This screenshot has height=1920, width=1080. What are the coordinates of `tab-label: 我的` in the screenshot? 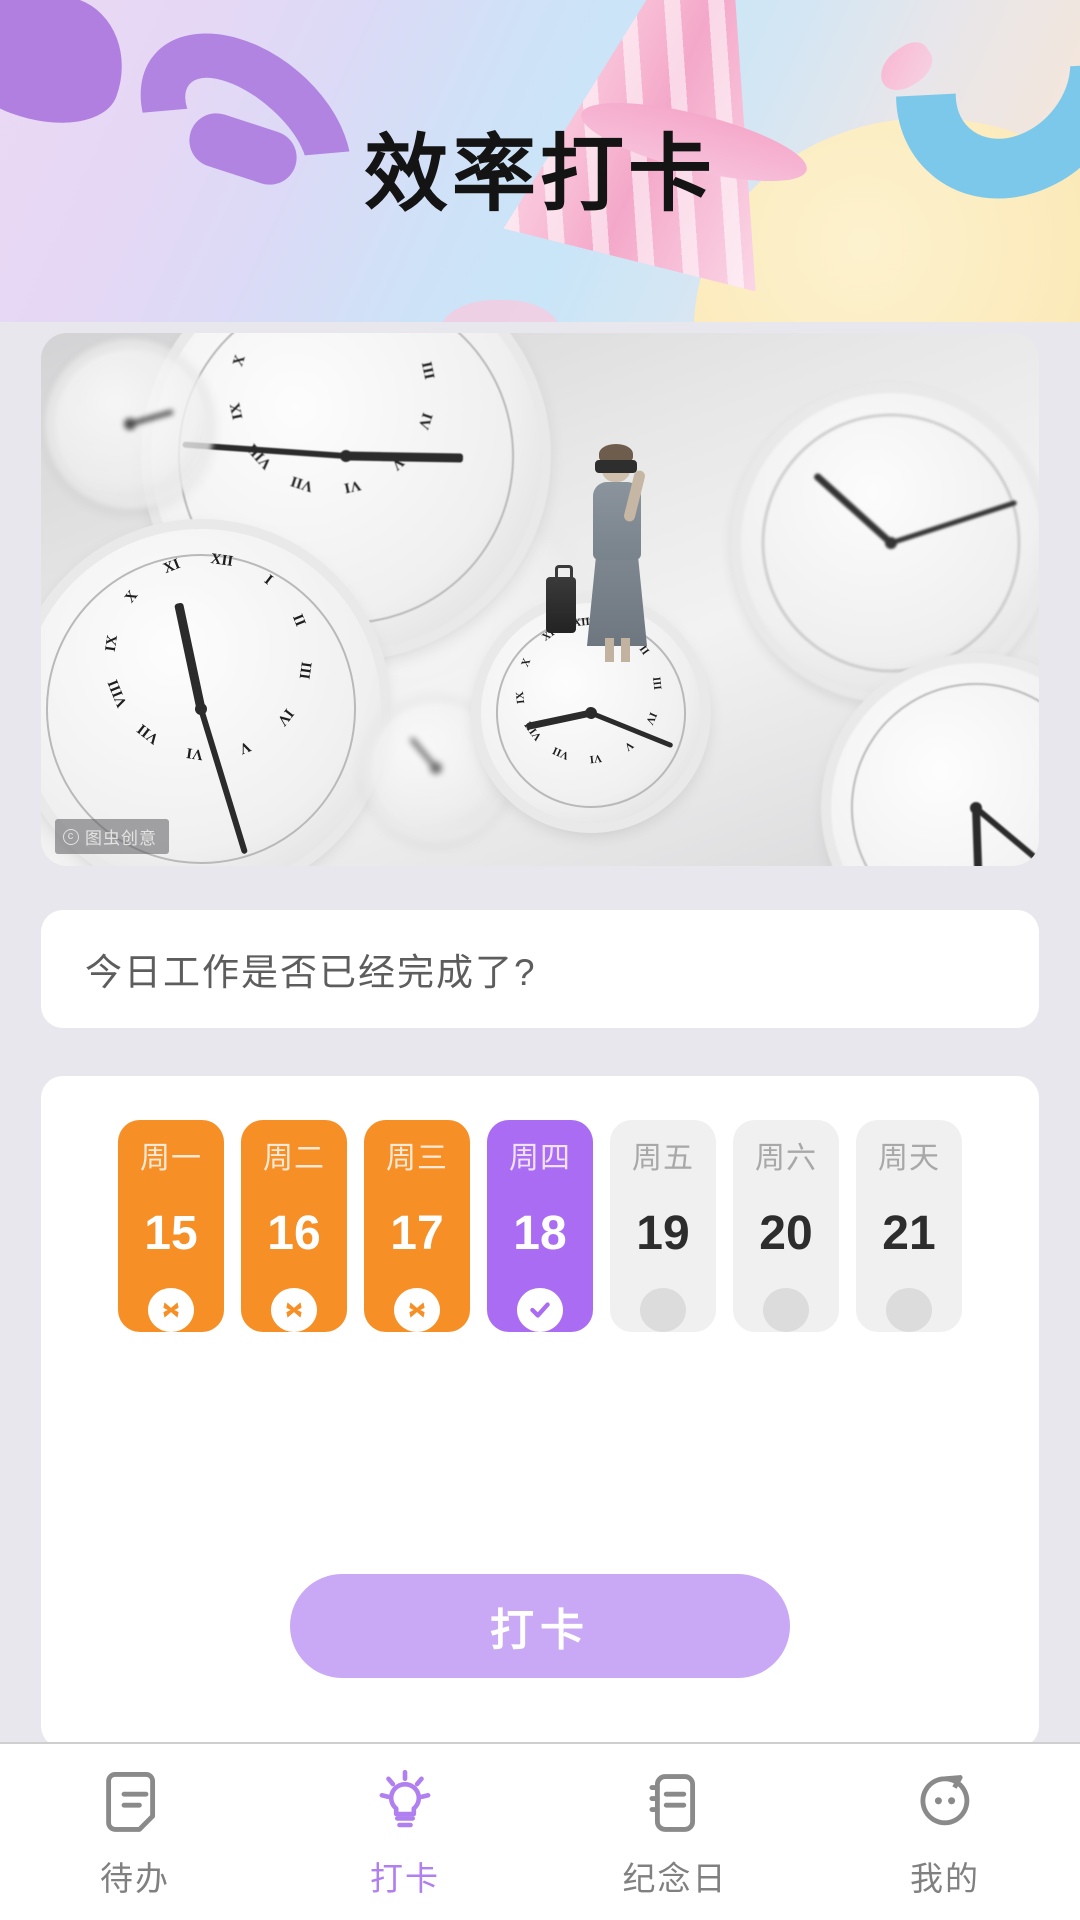 It's located at (945, 1878).